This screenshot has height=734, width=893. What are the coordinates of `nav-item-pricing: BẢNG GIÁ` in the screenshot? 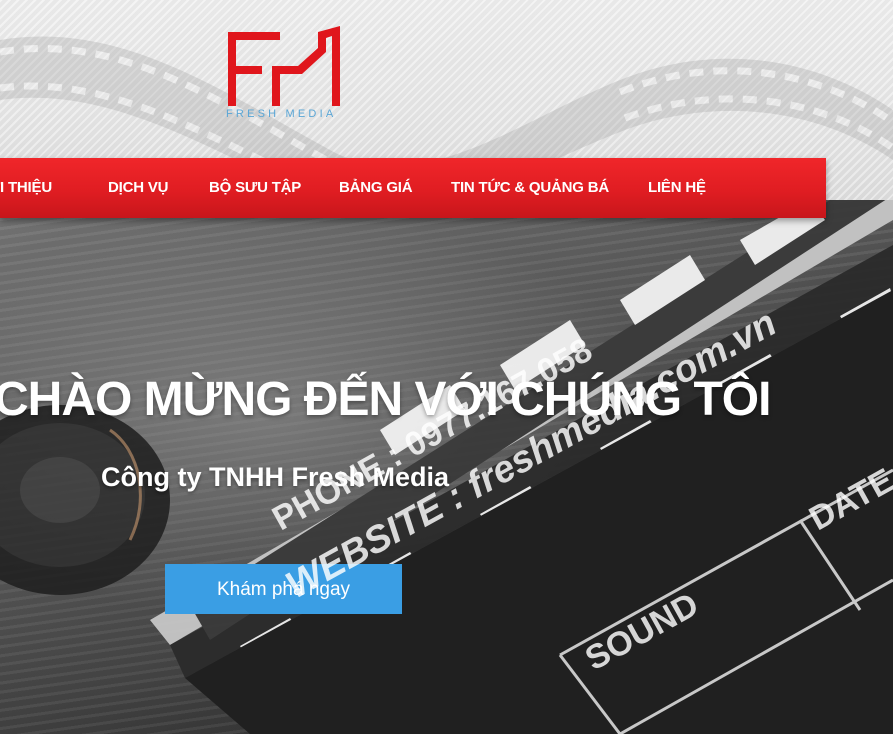 It's located at (376, 188).